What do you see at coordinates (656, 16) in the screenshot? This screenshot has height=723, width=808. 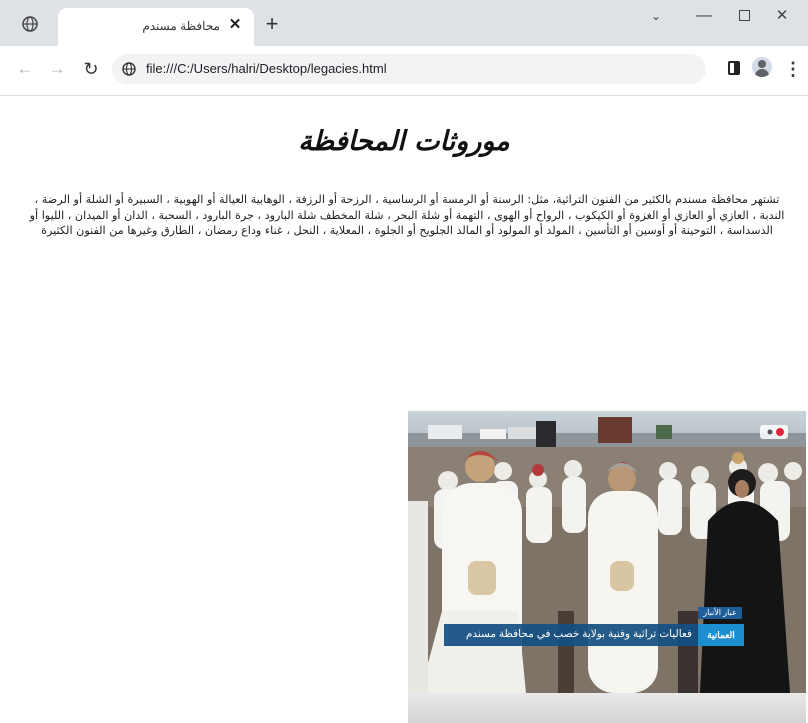 I see `chevron-down-icon: ⌄` at bounding box center [656, 16].